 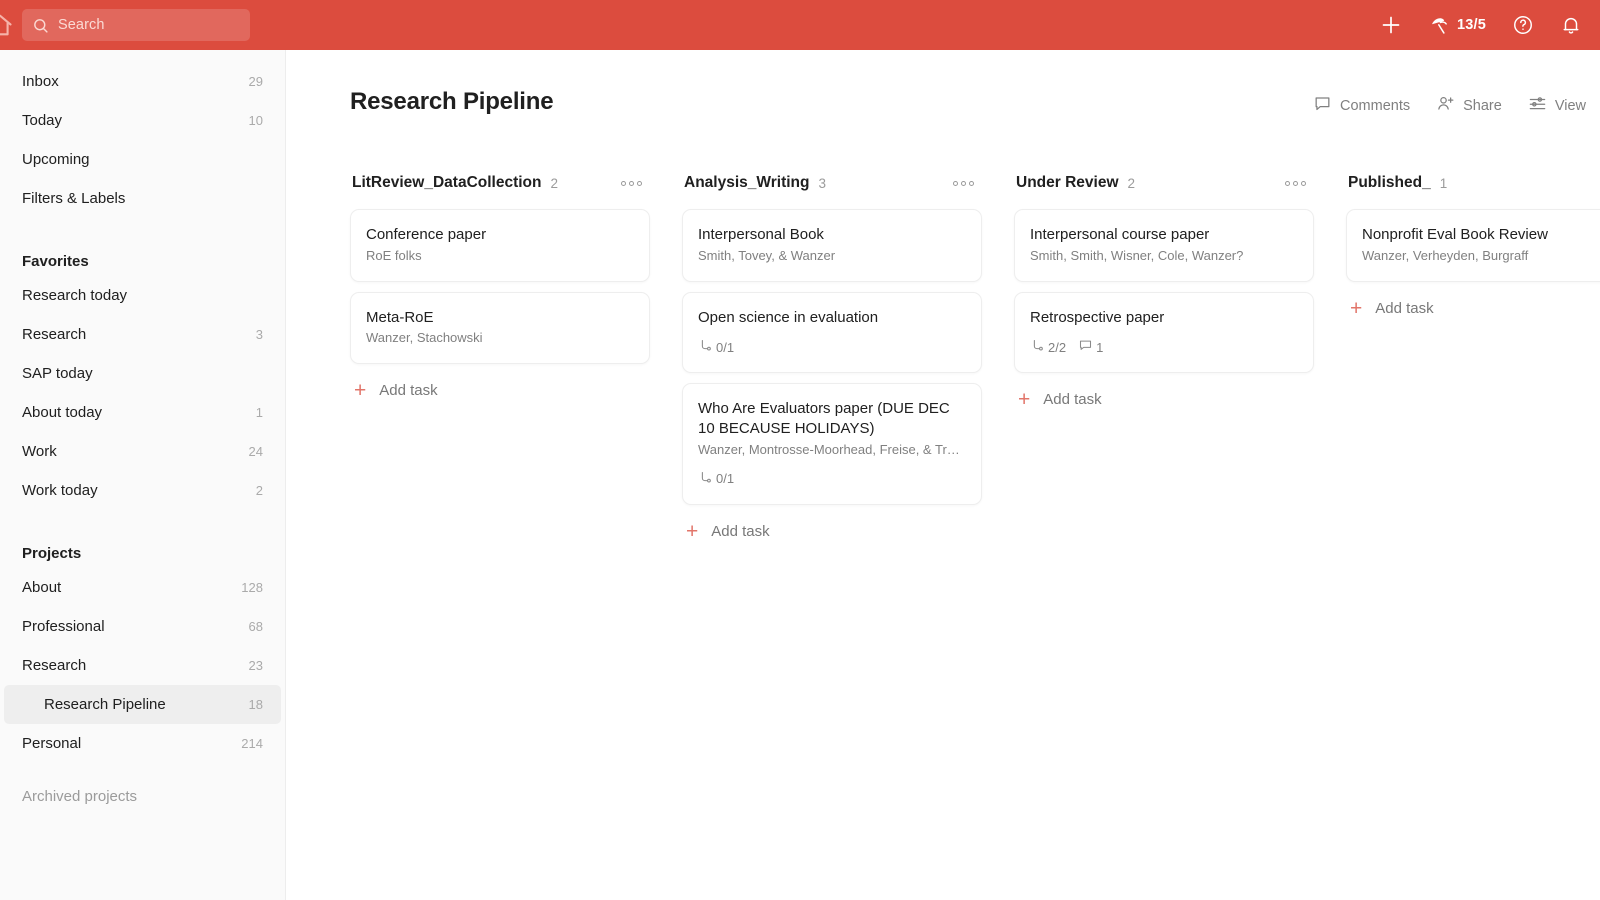 I want to click on productivity-button: 13/5, so click(x=1457, y=25).